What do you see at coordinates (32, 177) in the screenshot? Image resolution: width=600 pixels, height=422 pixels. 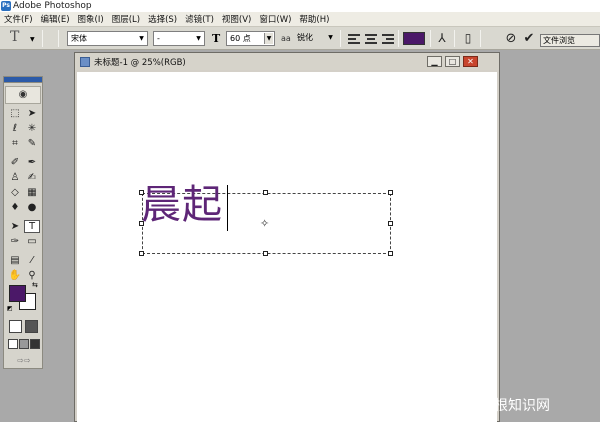 I see `history-brush-tool-icon: ✍` at bounding box center [32, 177].